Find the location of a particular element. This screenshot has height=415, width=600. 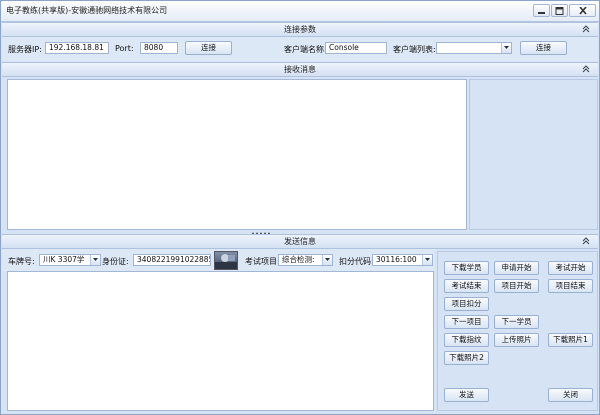

deduct-code-label: 扣分代码: is located at coordinates (356, 261).